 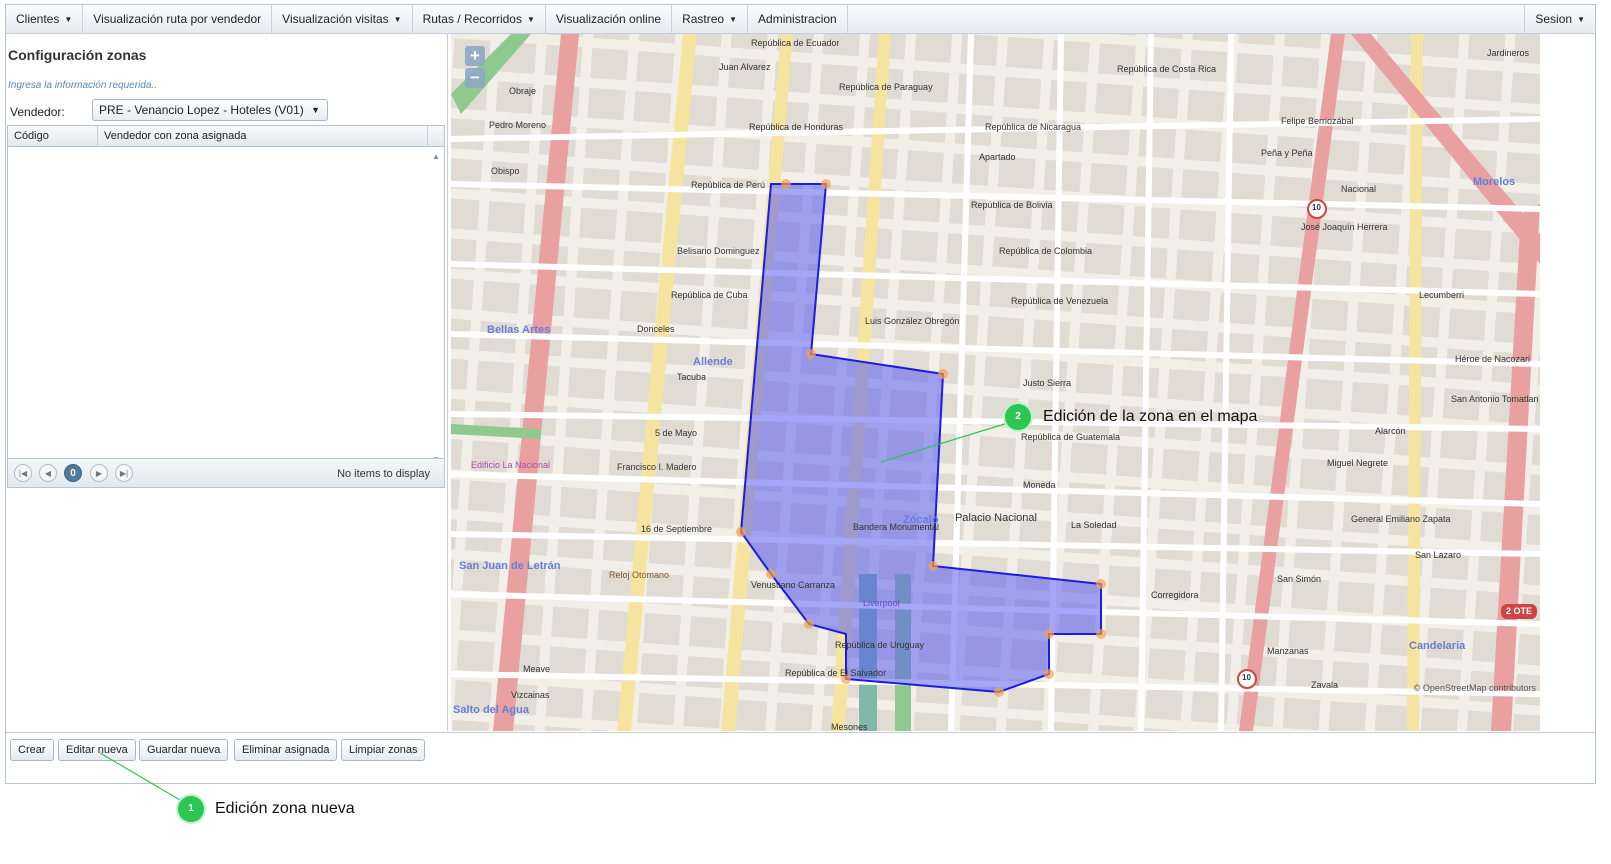 I want to click on callout-badge-2: 2, so click(x=1018, y=417).